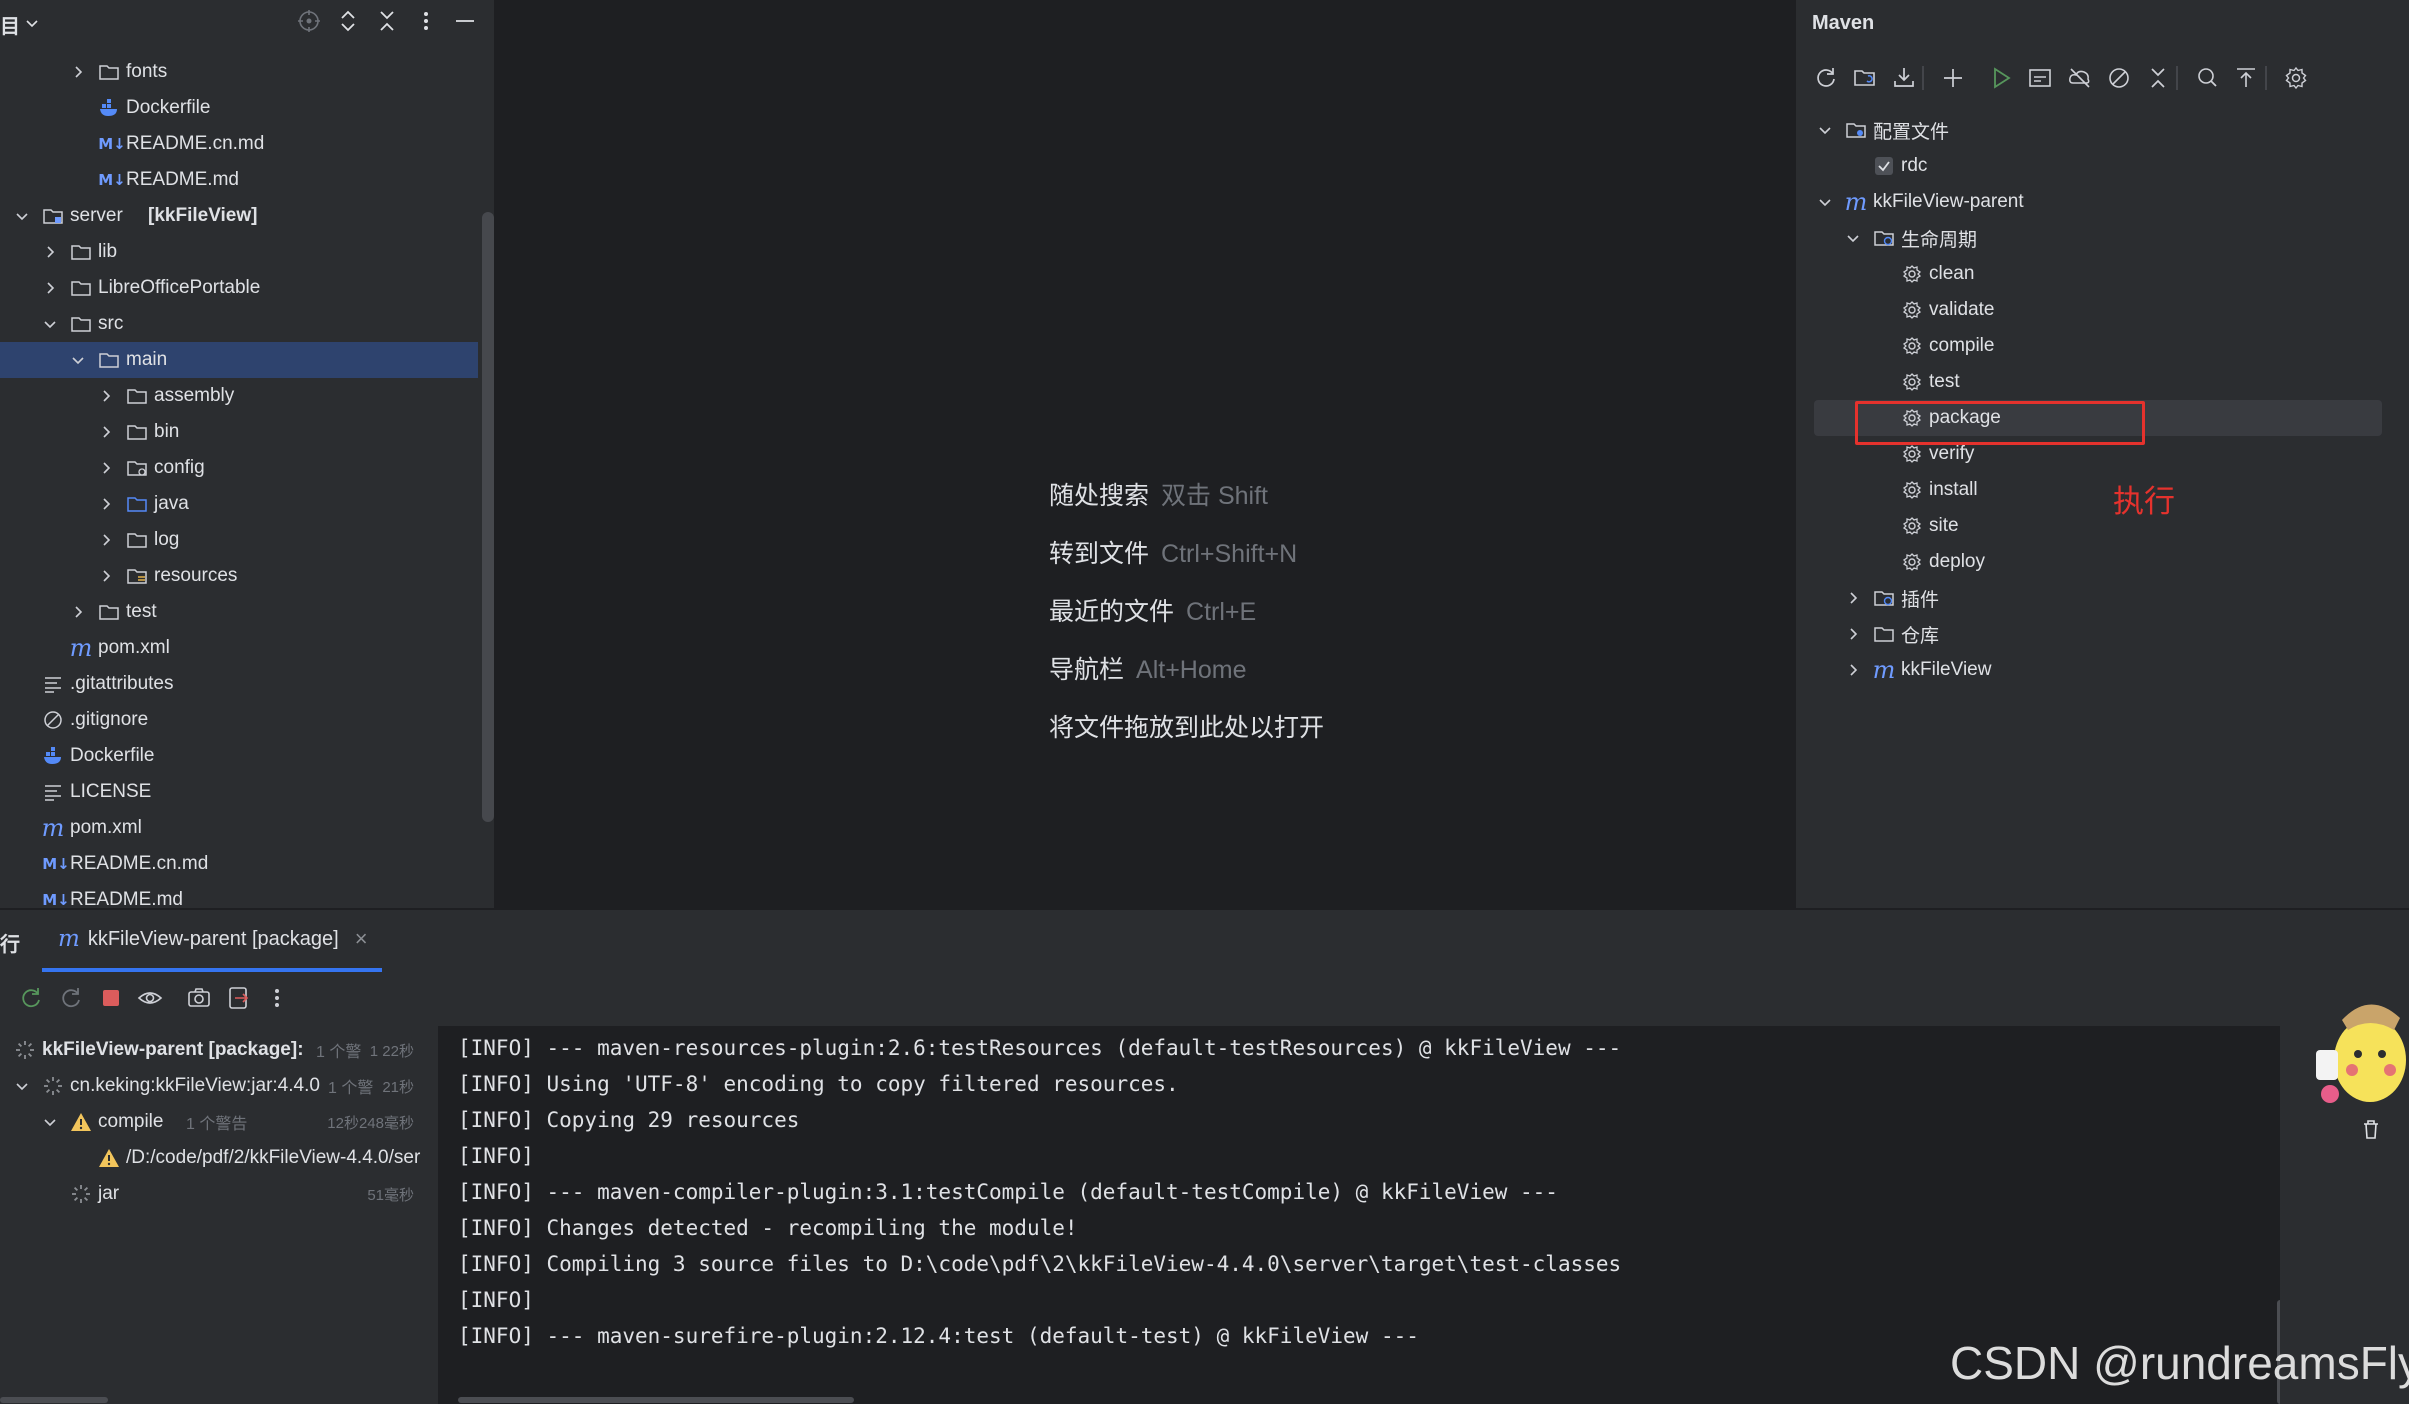  Describe the element at coordinates (1190, 166) in the screenshot. I see `maven-tree-item: rdc` at that location.